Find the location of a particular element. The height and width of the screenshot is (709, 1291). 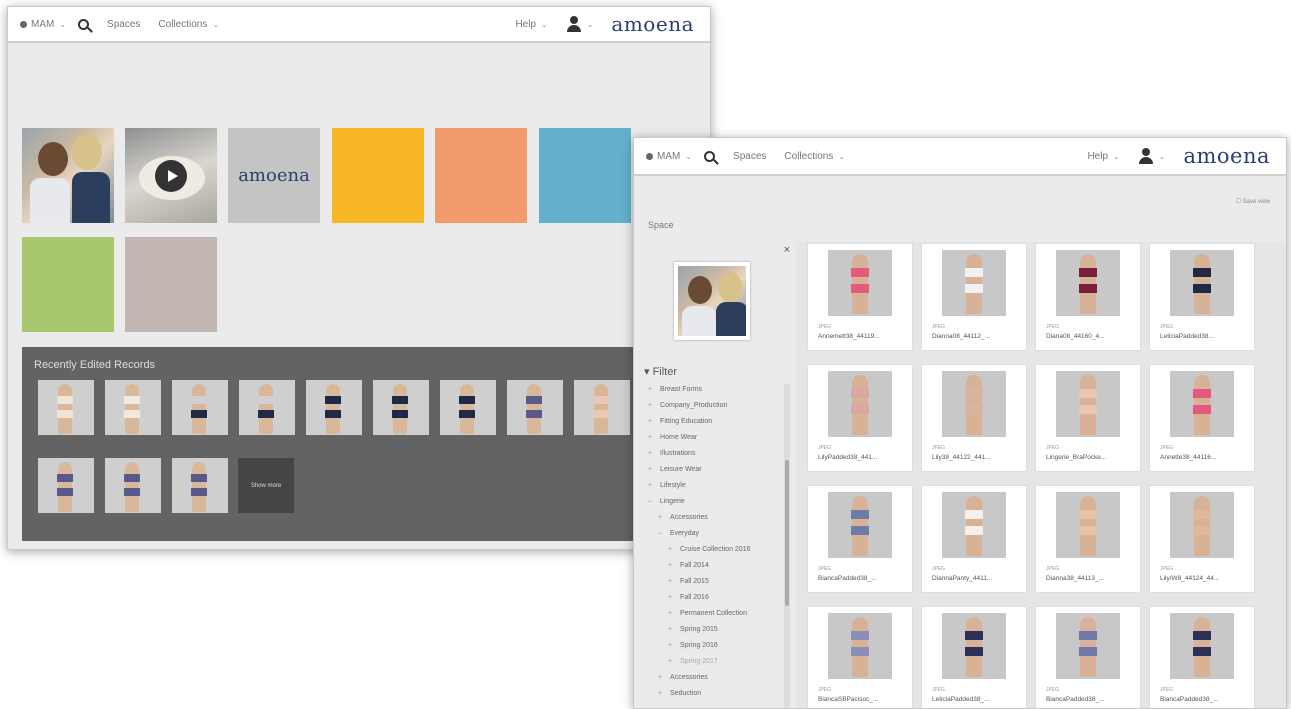

close-icon: × is located at coordinates (787, 250).